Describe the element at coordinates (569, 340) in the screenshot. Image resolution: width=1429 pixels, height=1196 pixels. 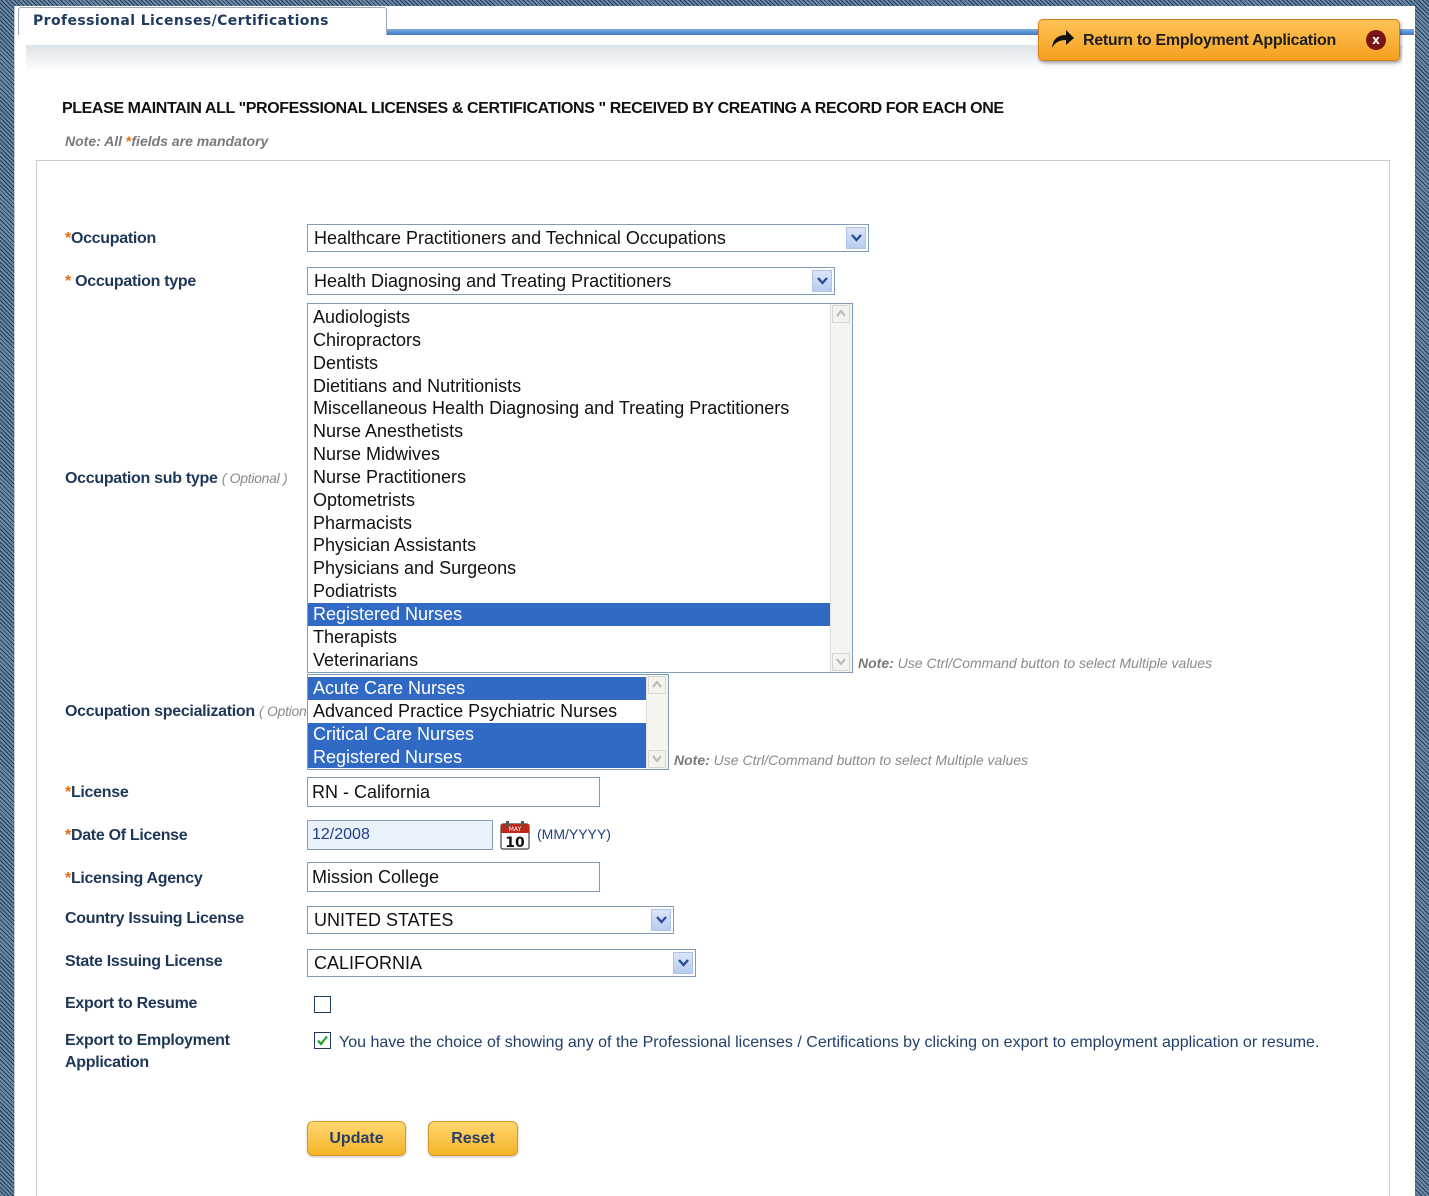
I see `list-option: Chiropractors` at that location.